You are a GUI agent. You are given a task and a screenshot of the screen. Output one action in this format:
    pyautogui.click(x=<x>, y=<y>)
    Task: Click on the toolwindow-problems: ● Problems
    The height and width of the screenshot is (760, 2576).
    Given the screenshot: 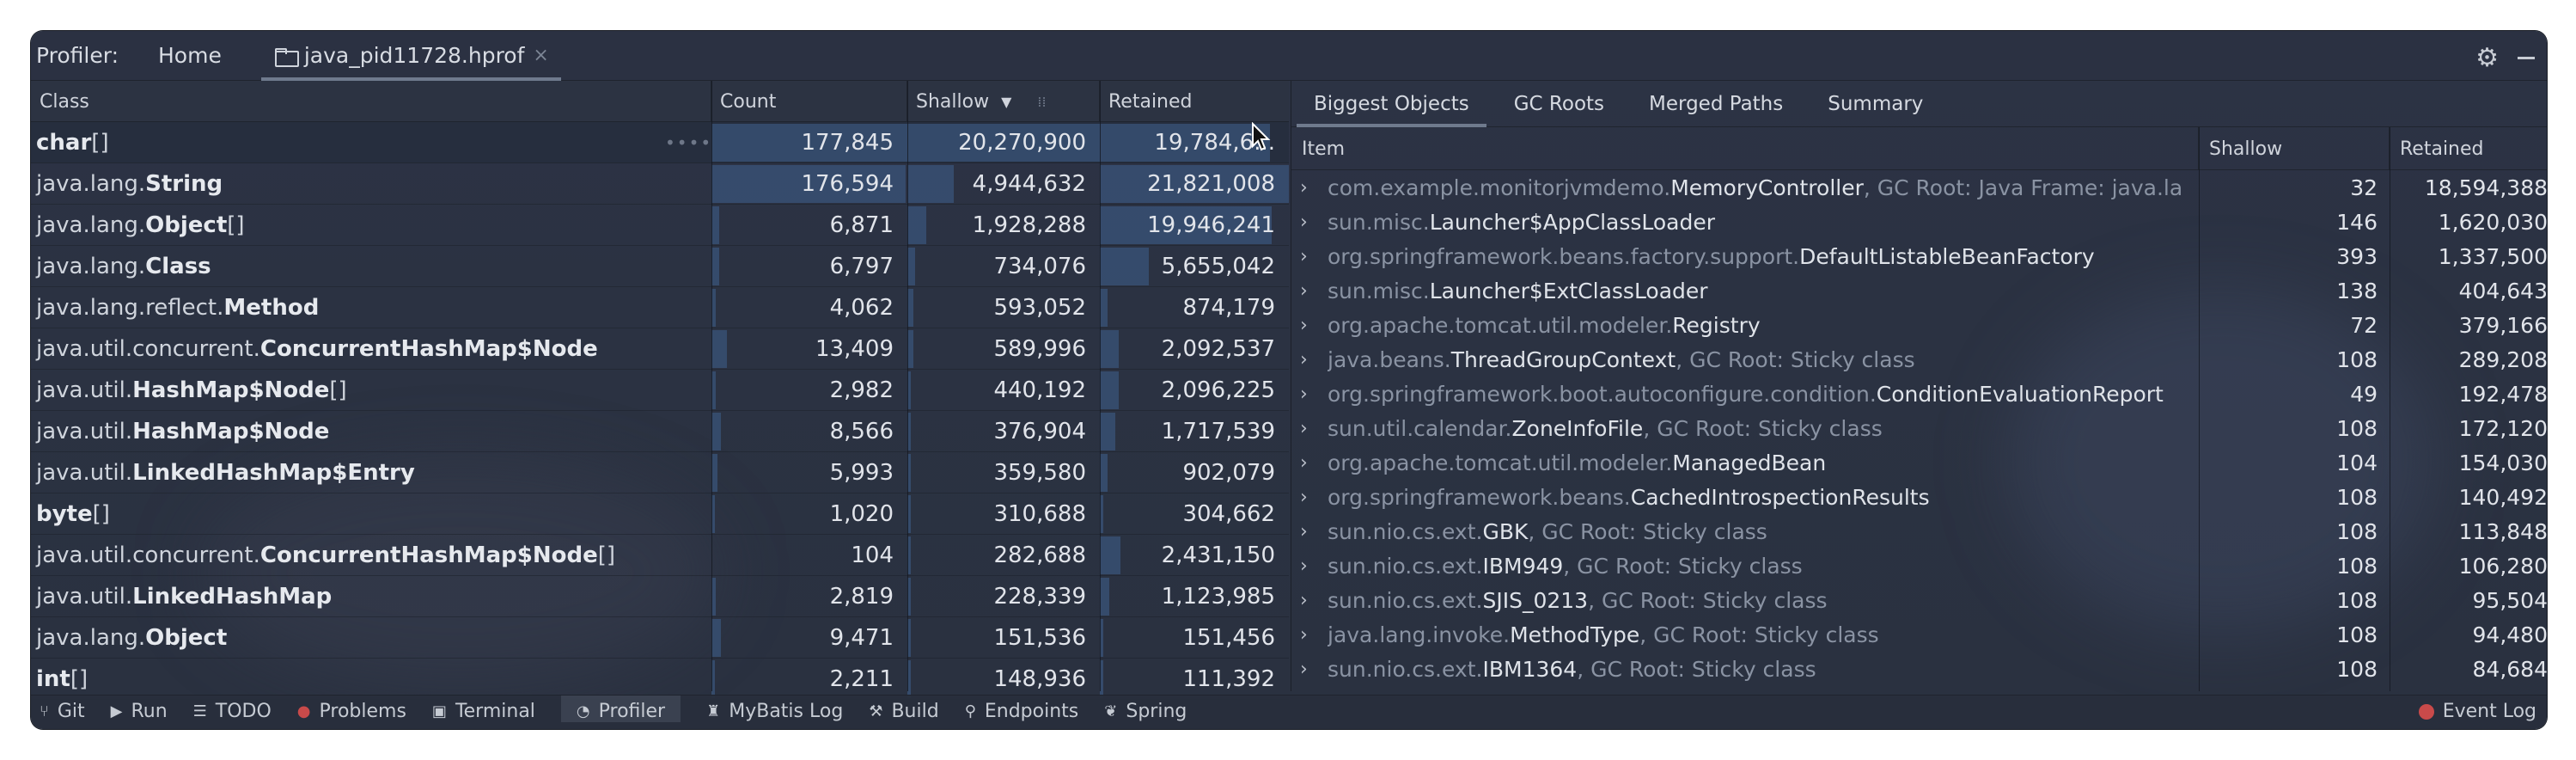 What is the action you would take?
    pyautogui.click(x=351, y=709)
    